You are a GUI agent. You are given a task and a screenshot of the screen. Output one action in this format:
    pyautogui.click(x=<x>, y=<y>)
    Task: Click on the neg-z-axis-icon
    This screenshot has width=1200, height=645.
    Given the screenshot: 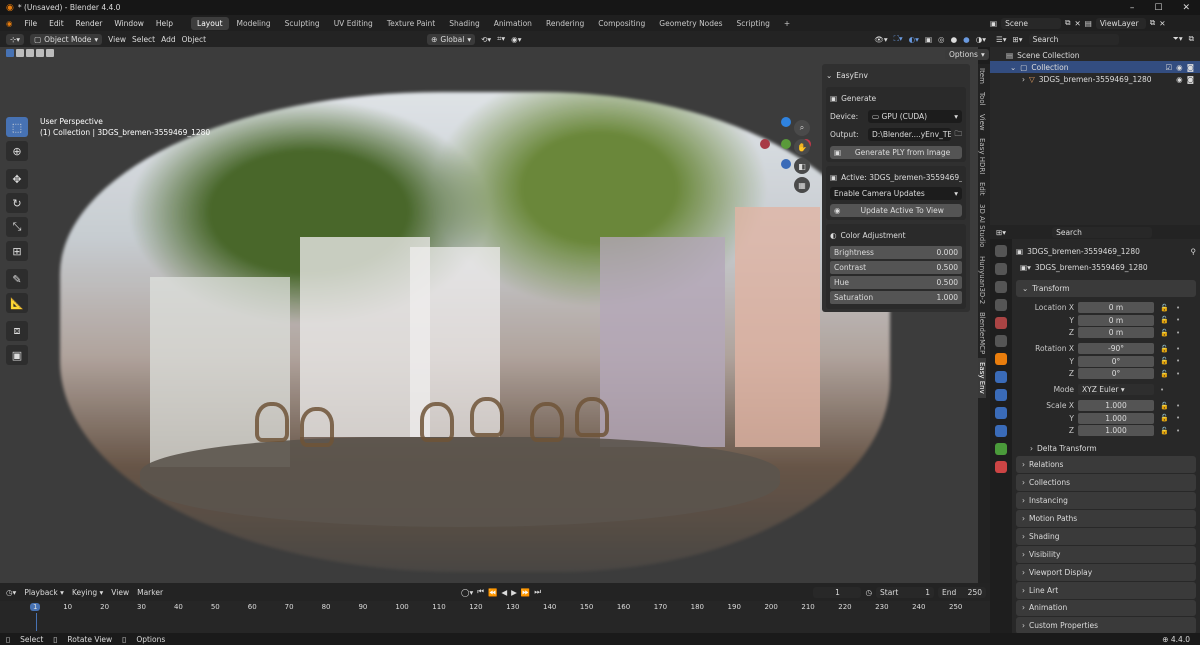 What is the action you would take?
    pyautogui.click(x=786, y=164)
    